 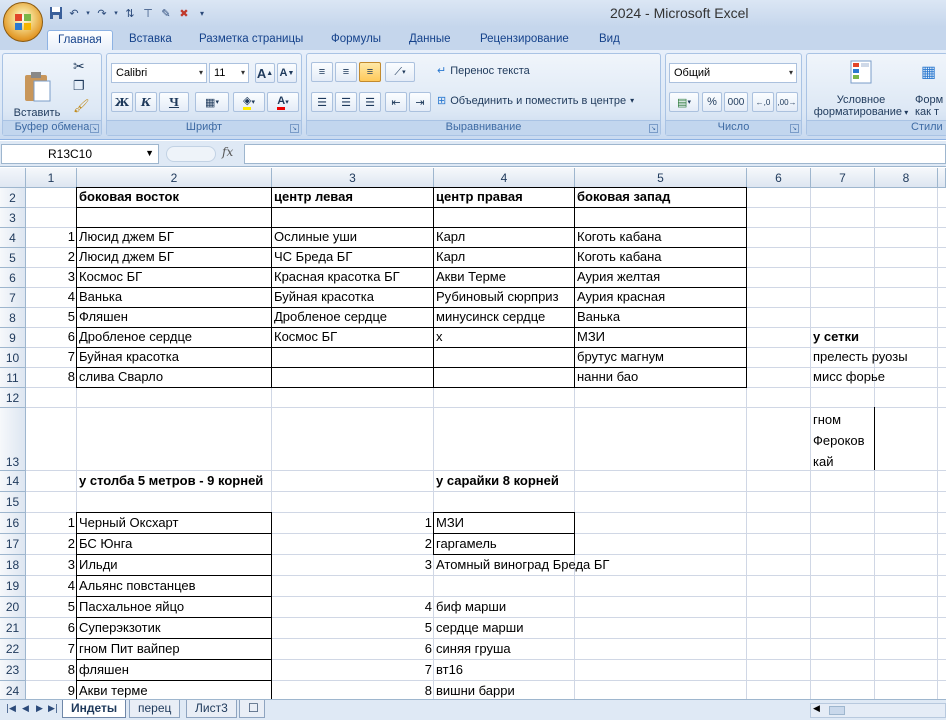 I want to click on cell: х, so click(x=504, y=337).